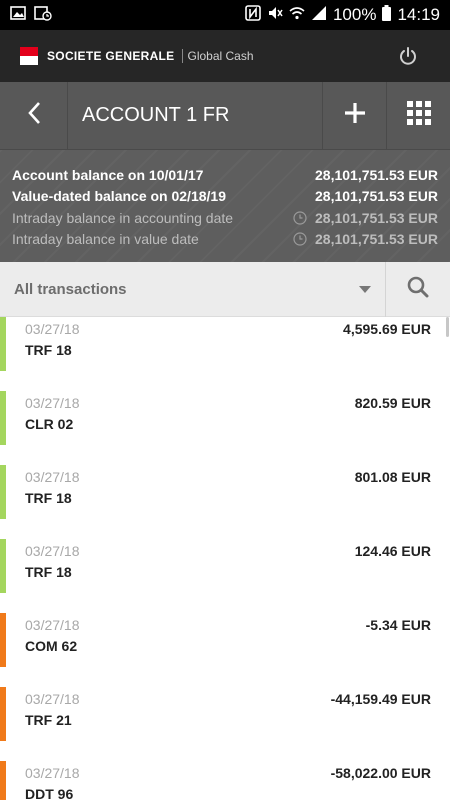 This screenshot has height=800, width=450. Describe the element at coordinates (408, 56) in the screenshot. I see `power-icon` at that location.